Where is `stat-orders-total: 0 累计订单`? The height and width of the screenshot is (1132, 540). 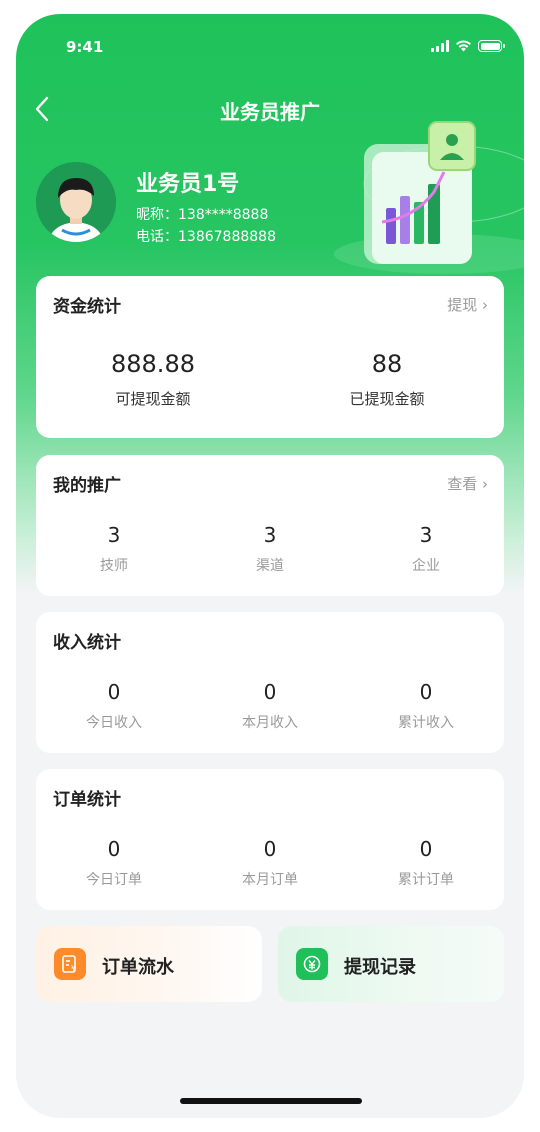 stat-orders-total: 0 累计订单 is located at coordinates (426, 863).